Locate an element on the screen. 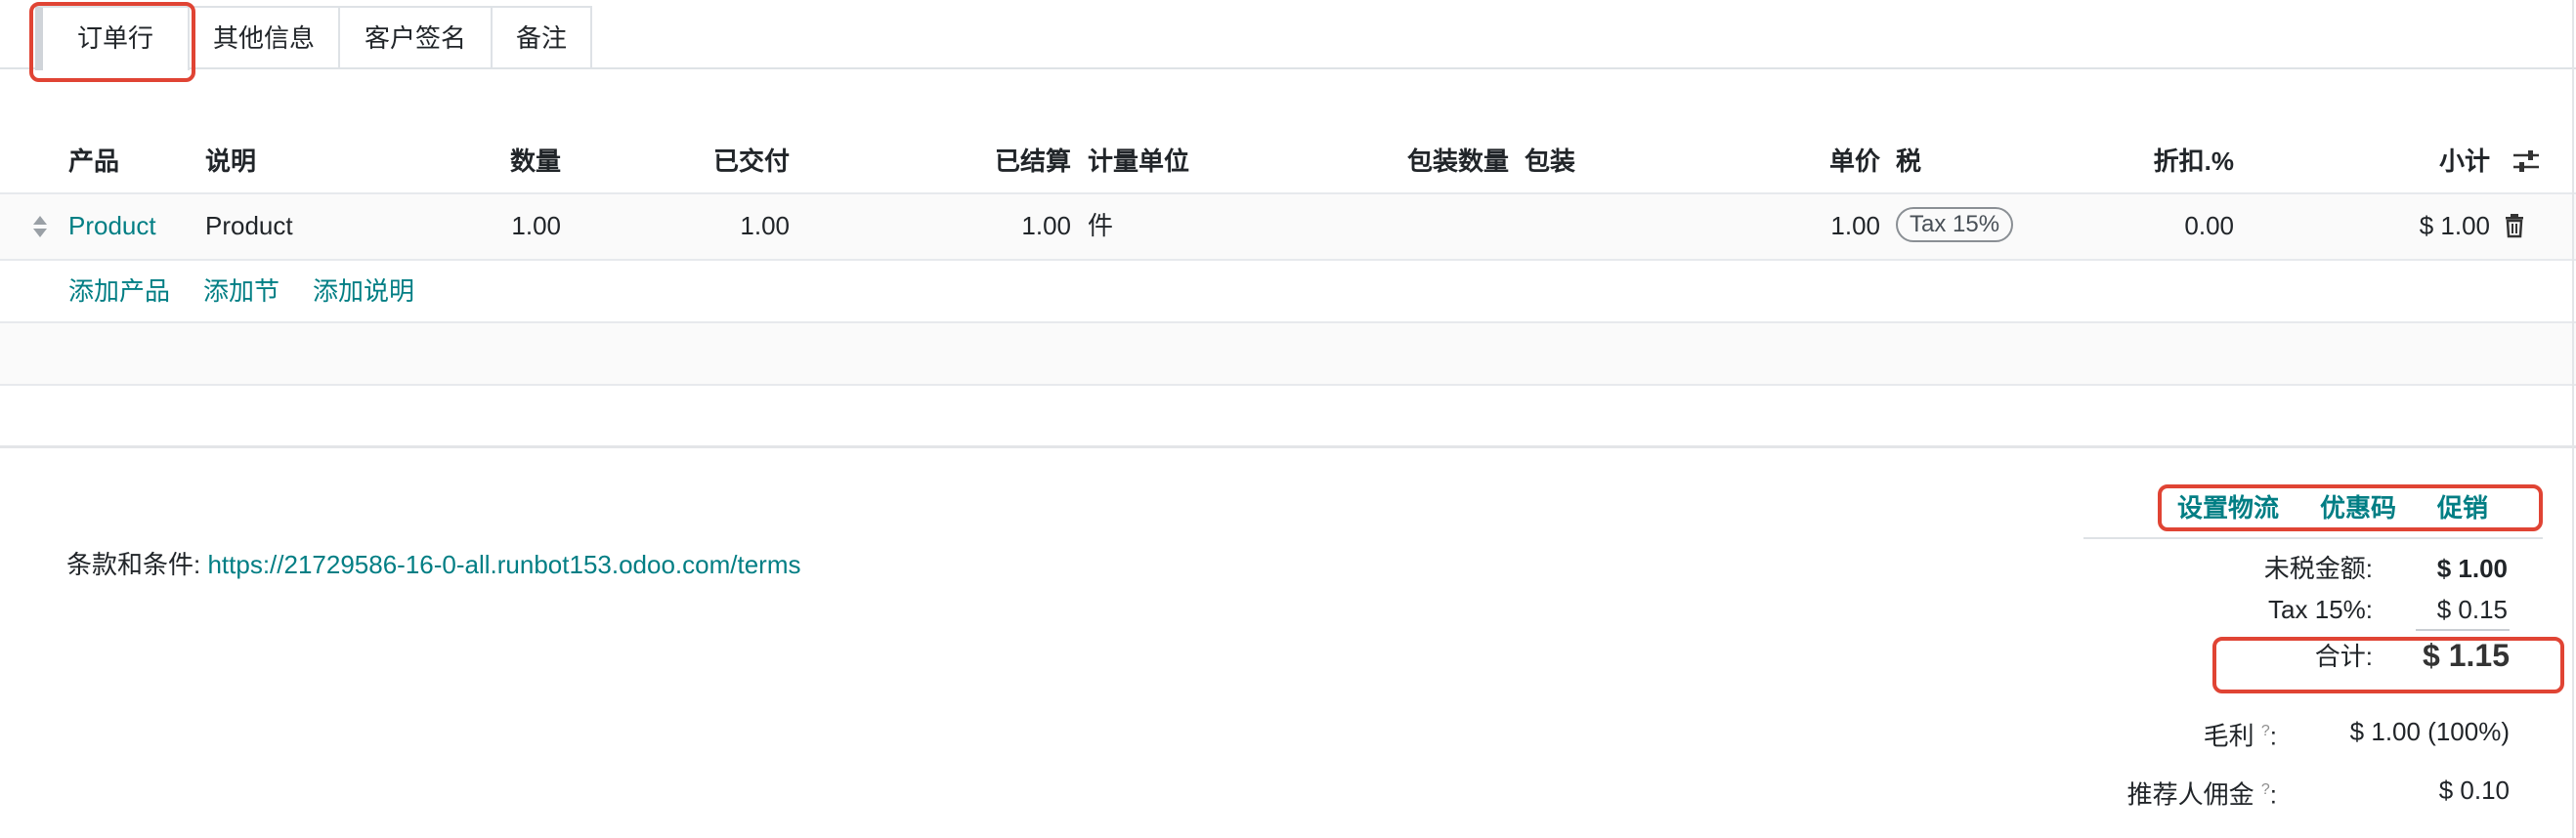 The image size is (2576, 838). commission-colon: : is located at coordinates (2273, 794).